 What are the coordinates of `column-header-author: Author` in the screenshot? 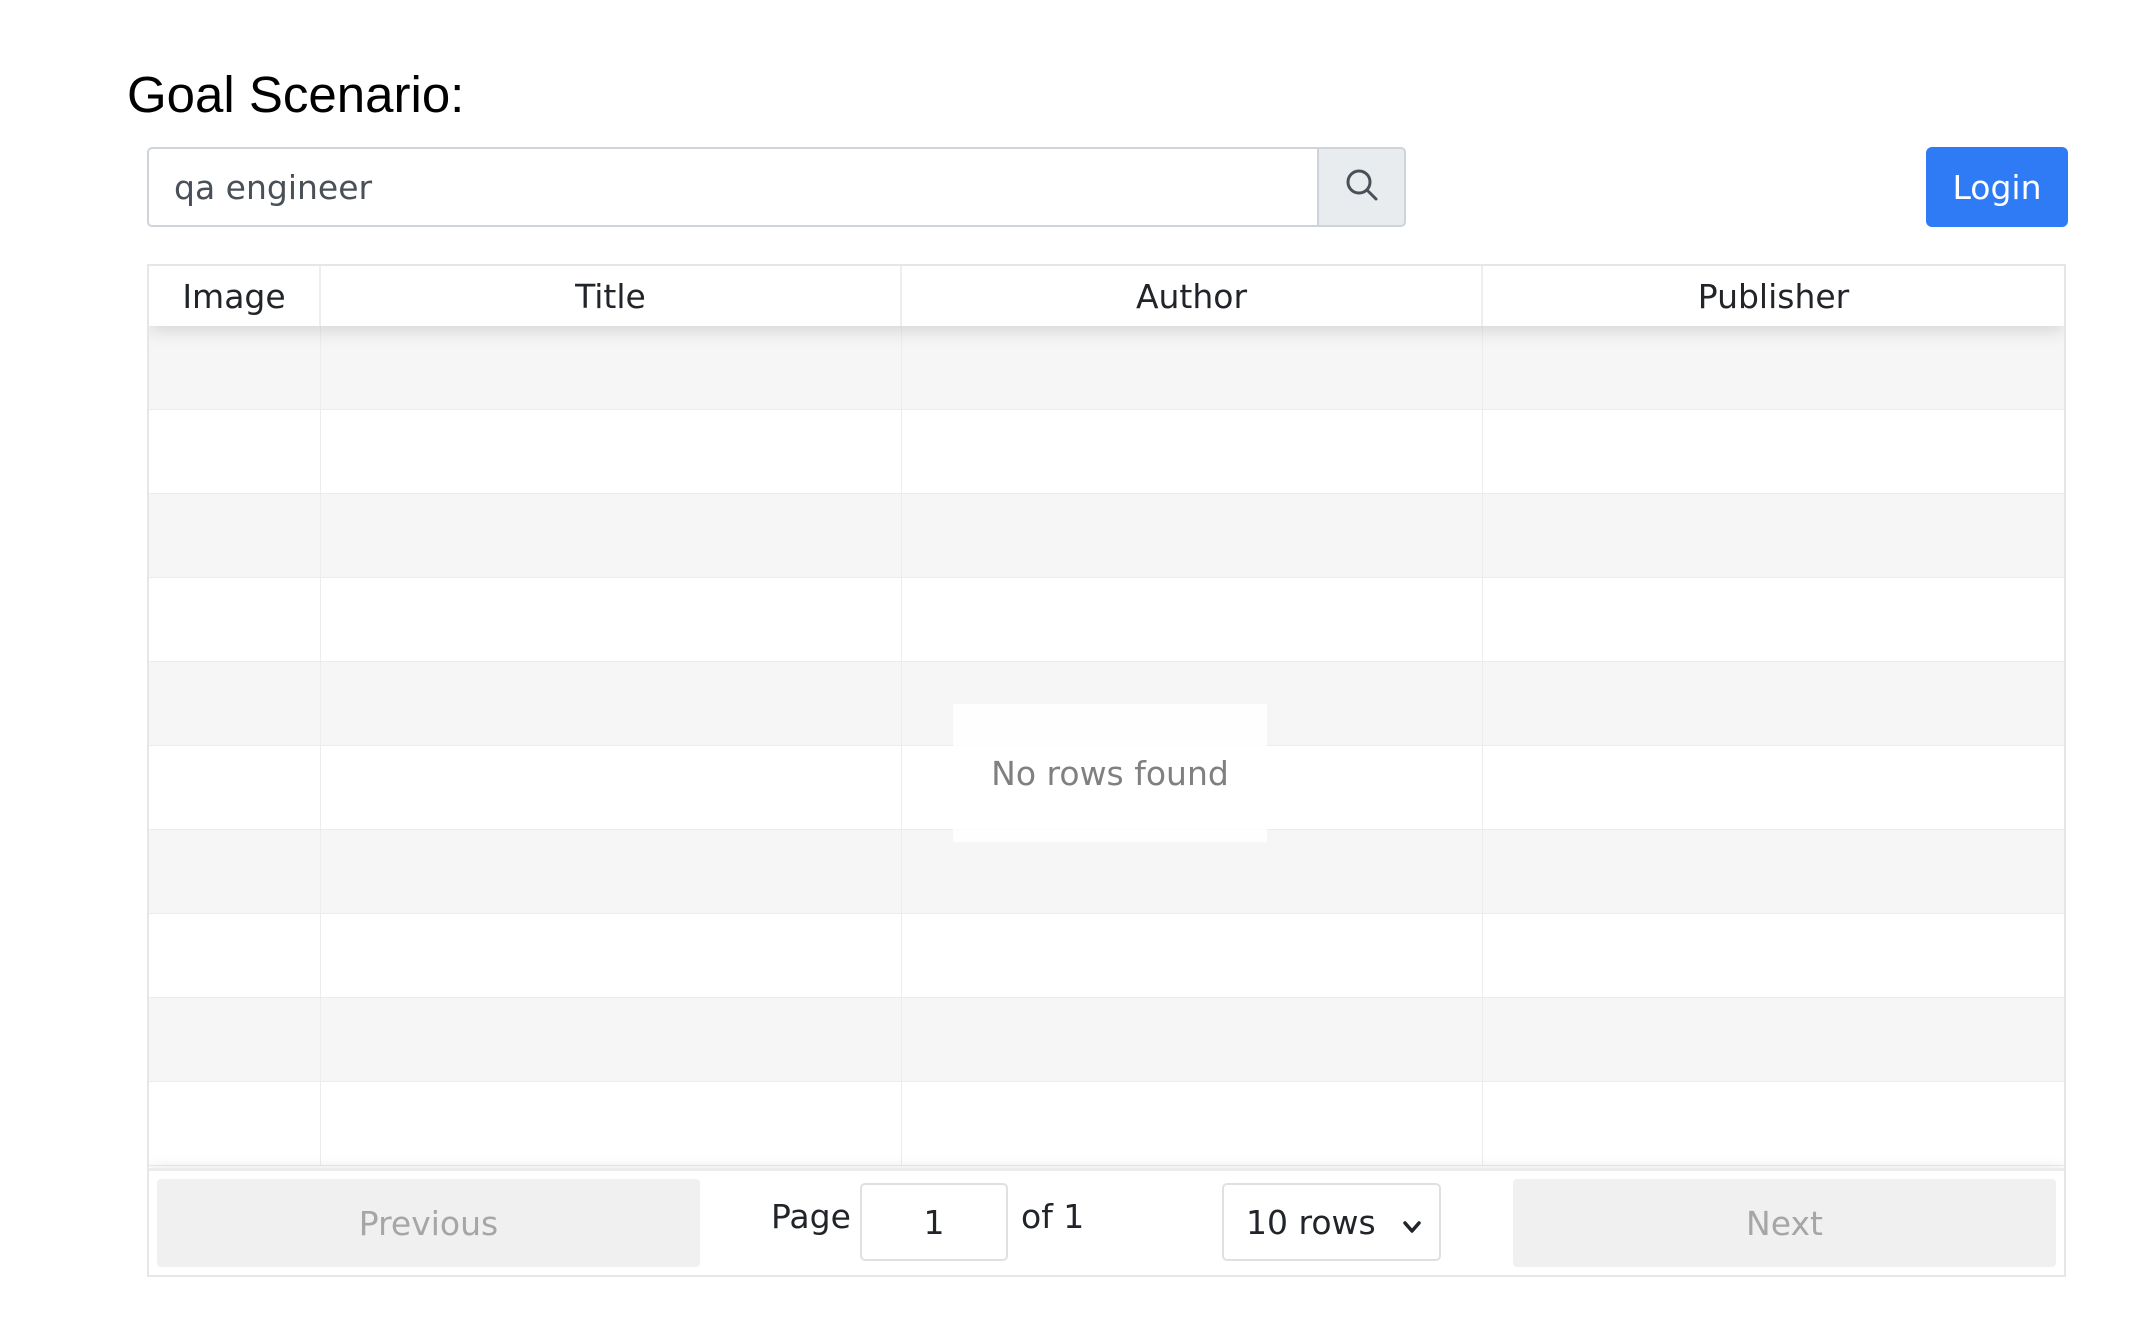 It's located at (1192, 296).